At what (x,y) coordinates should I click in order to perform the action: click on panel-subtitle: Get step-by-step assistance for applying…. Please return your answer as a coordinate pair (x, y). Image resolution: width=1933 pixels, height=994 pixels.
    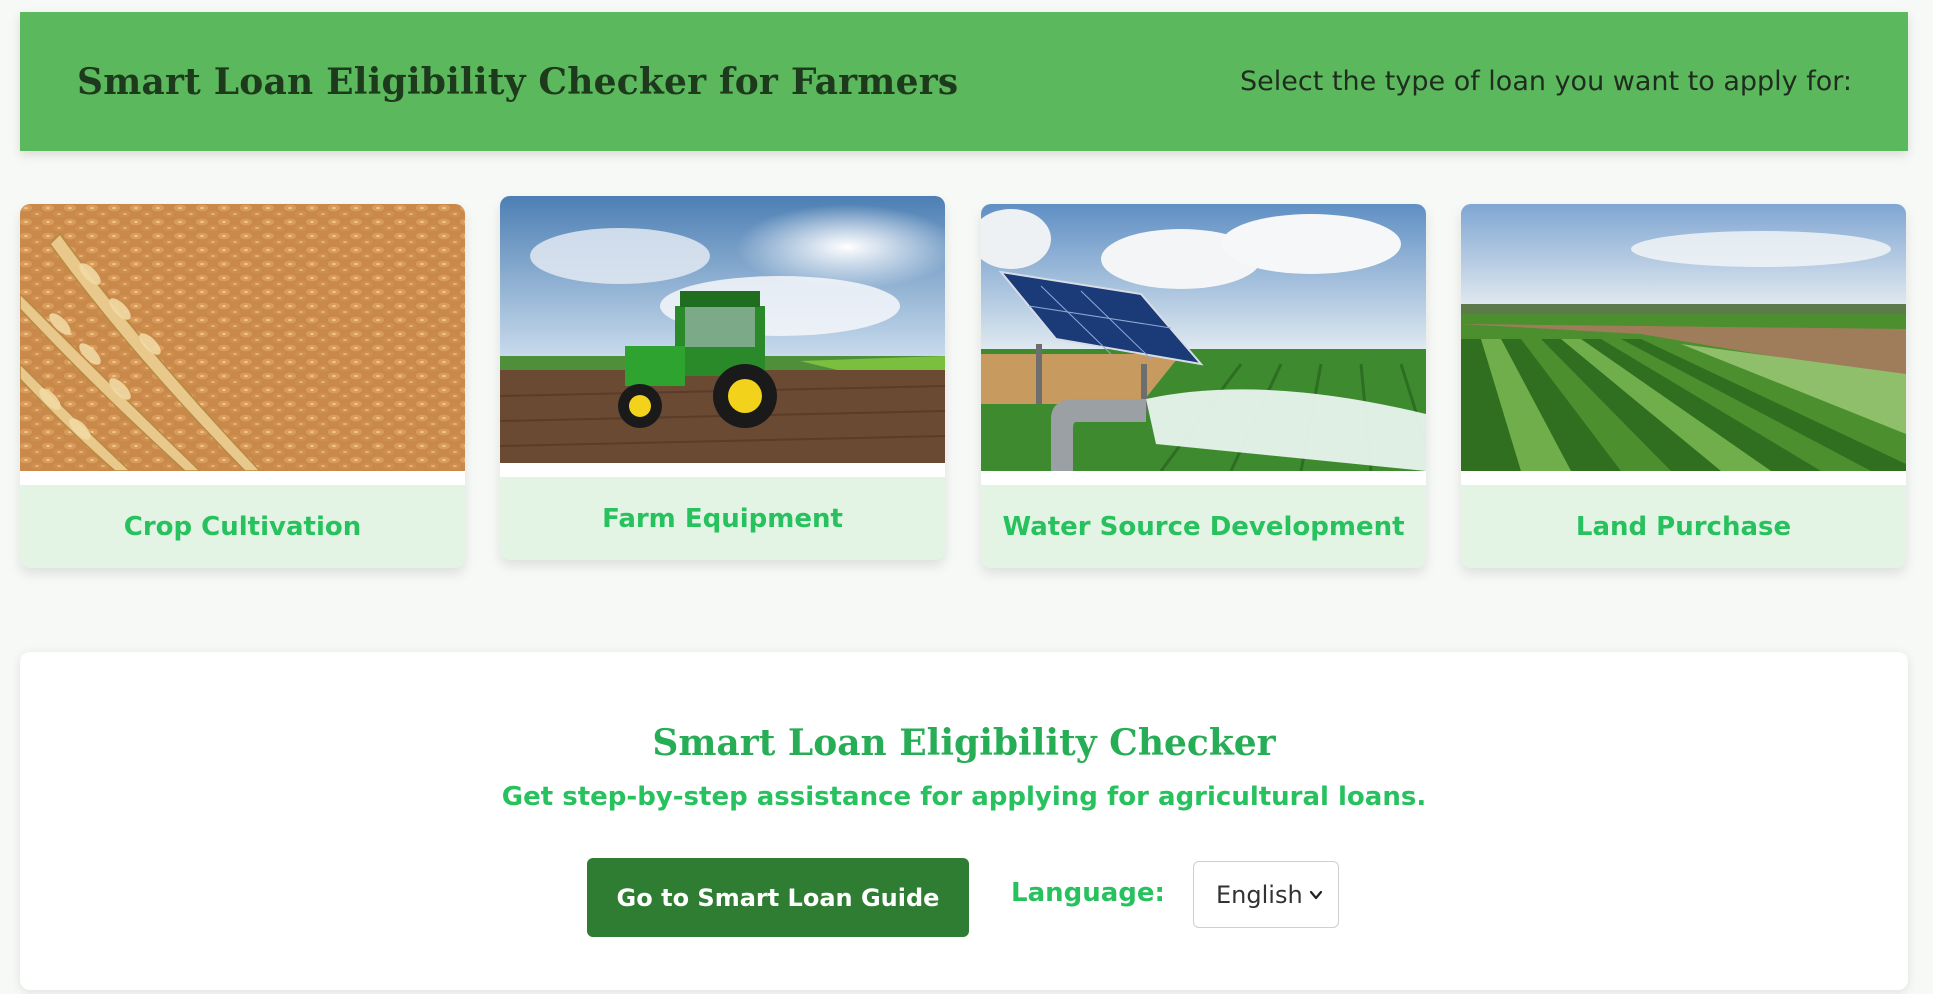
    Looking at the image, I should click on (964, 797).